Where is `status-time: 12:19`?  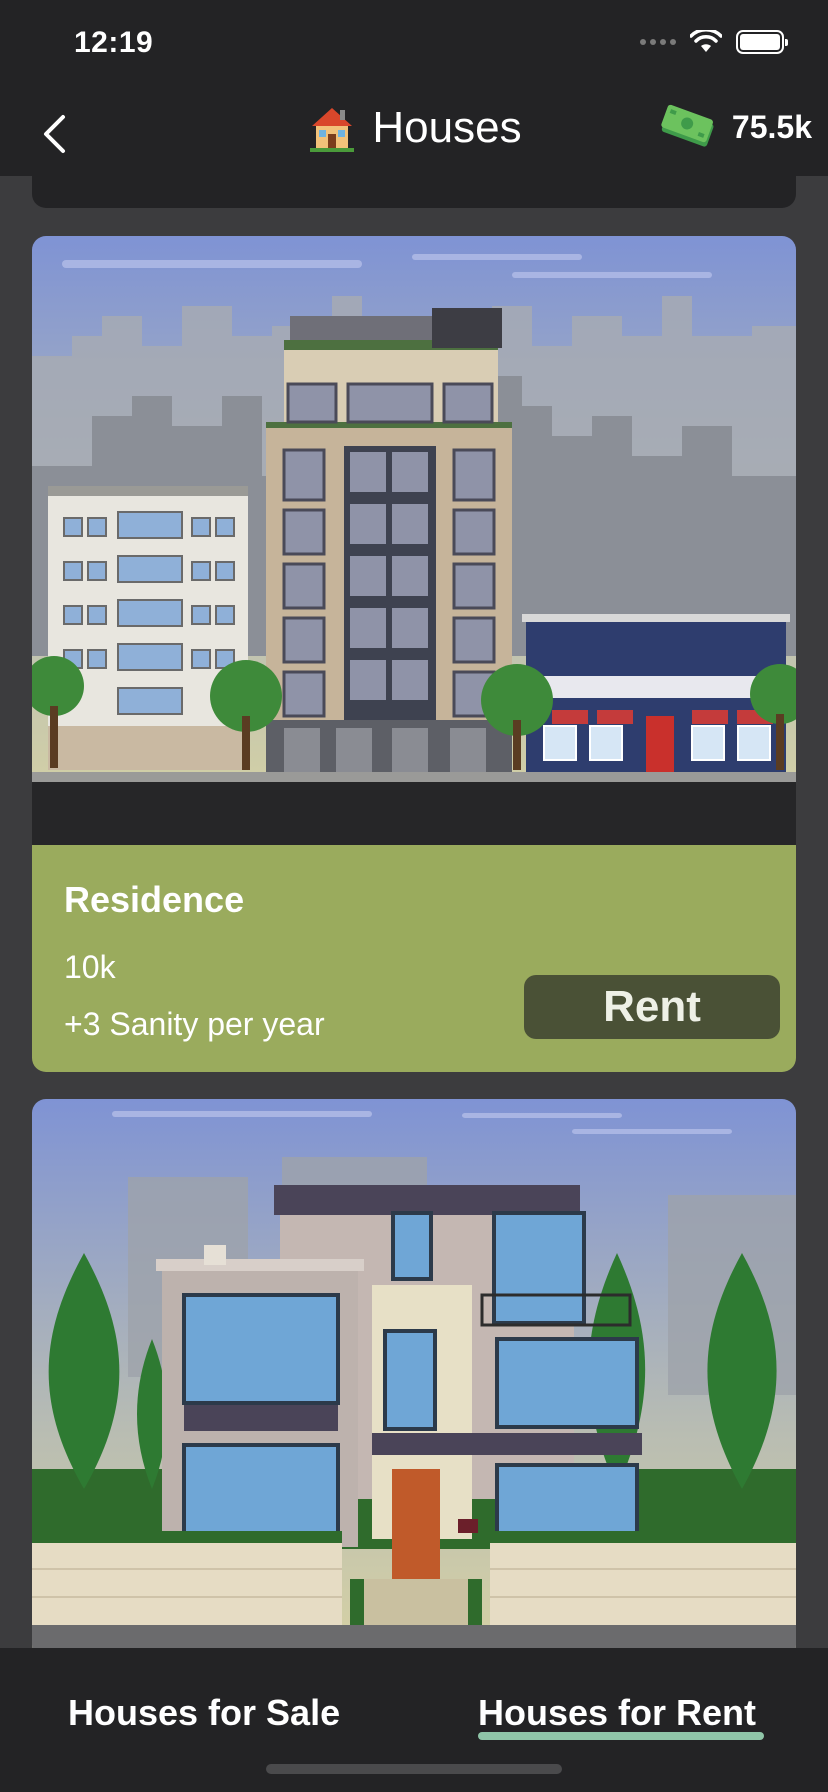
status-time: 12:19 is located at coordinates (114, 42).